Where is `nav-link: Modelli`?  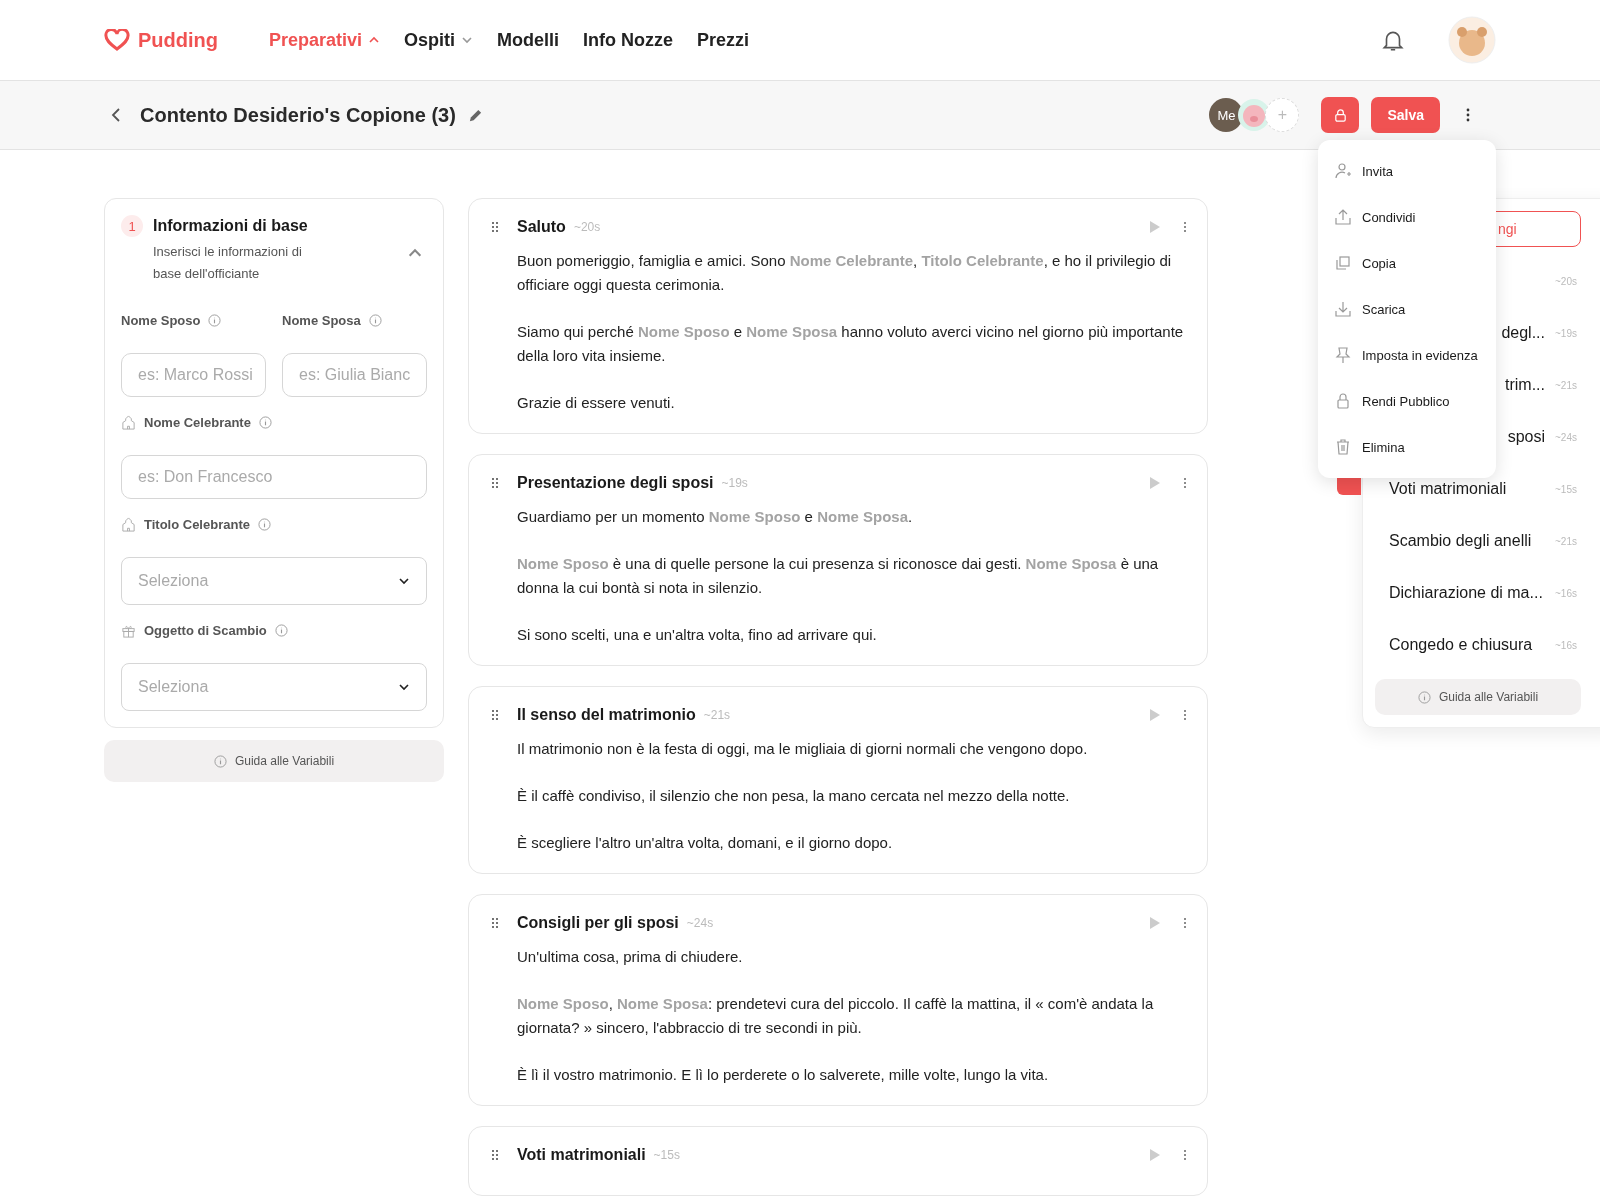
nav-link: Modelli is located at coordinates (528, 40).